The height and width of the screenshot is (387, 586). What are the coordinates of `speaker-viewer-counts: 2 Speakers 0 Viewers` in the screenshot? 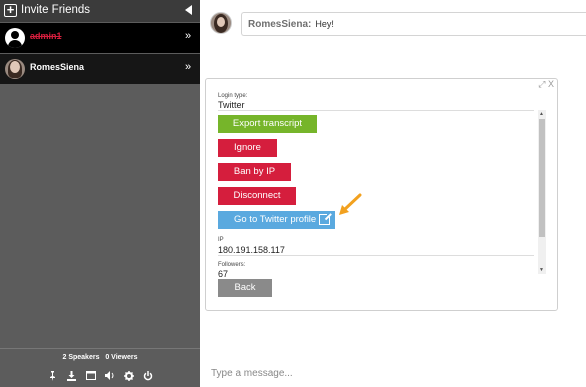 It's located at (100, 357).